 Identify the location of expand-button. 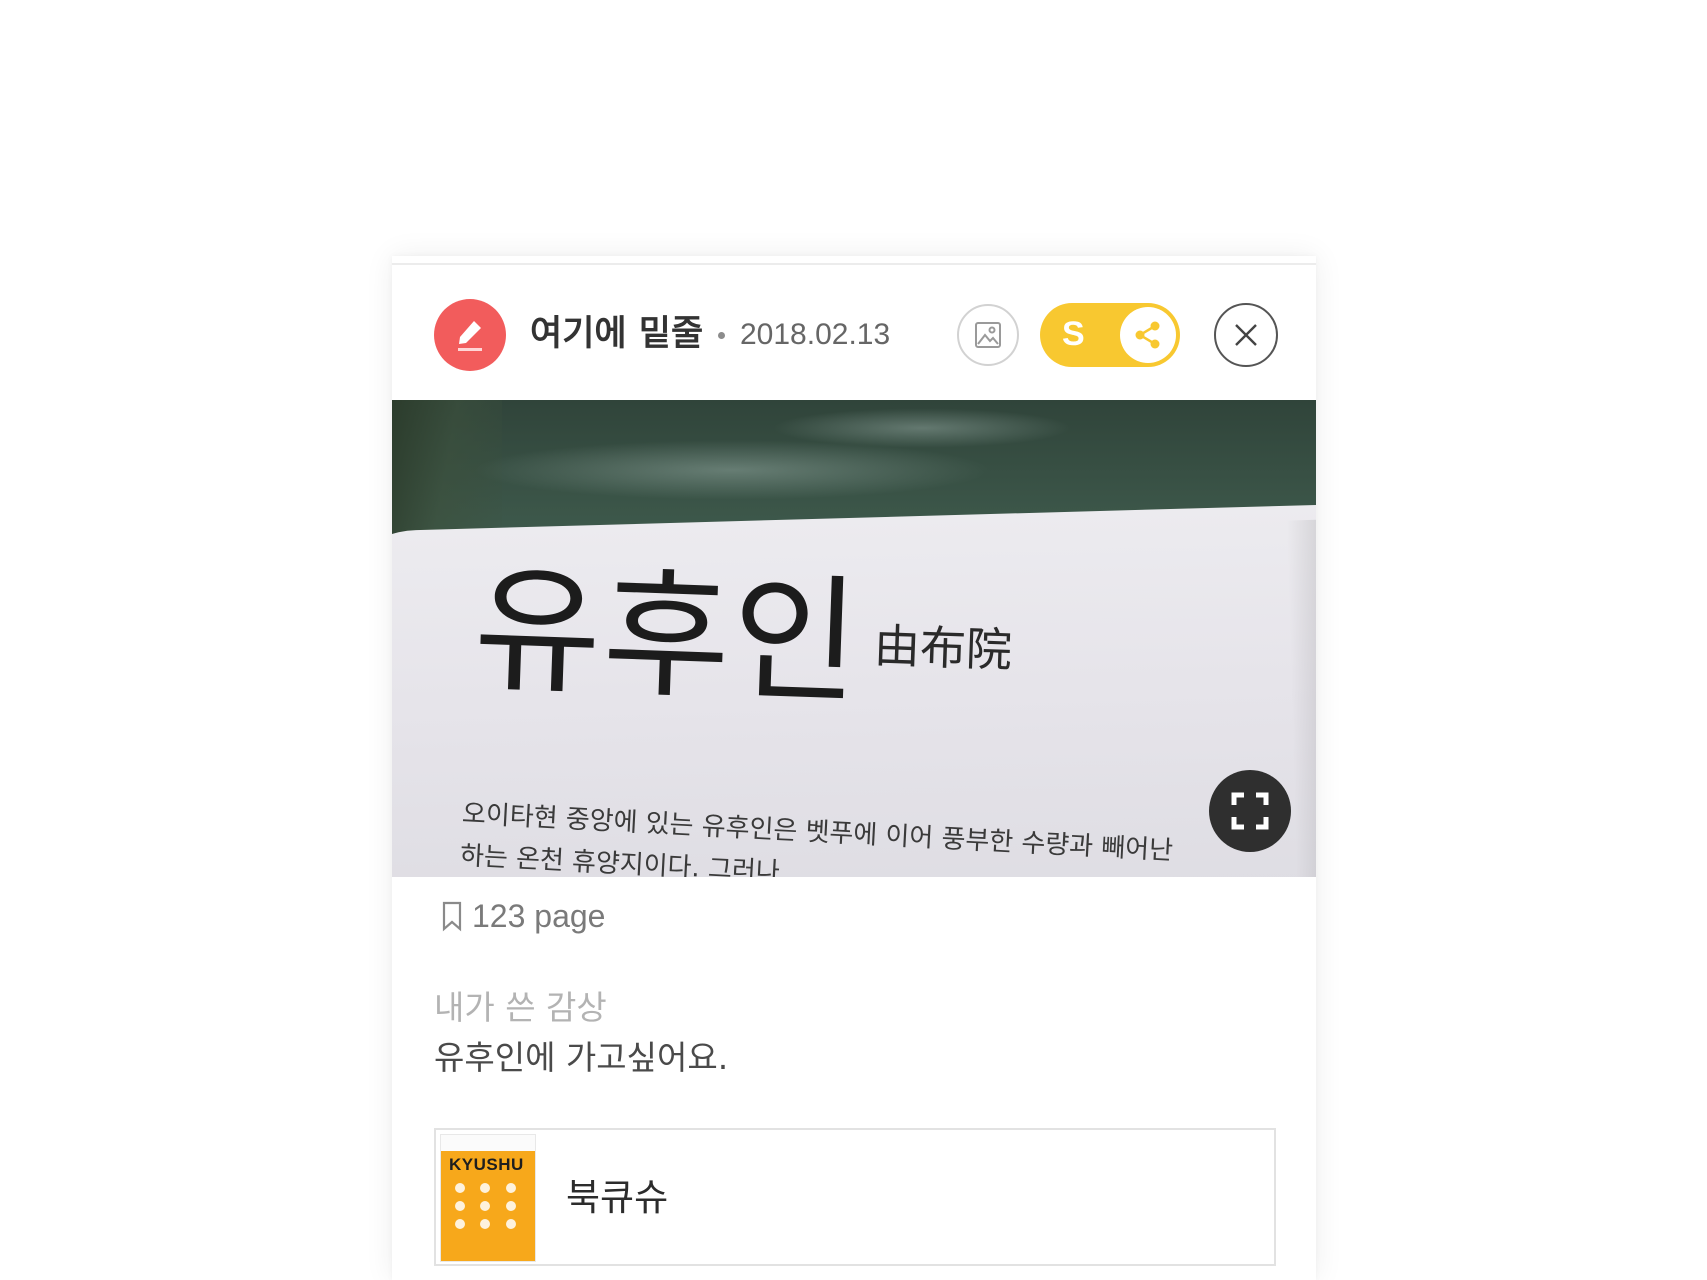
(1250, 811).